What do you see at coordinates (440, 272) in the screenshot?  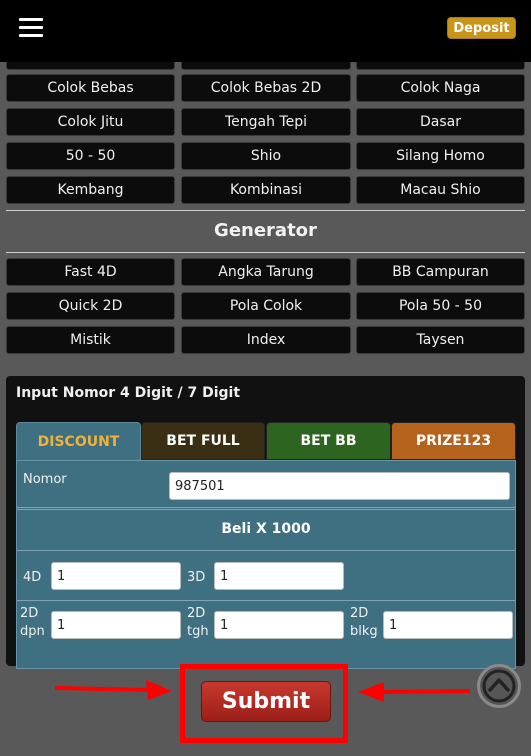 I see `generator-button-bb-campuran: BB Campuran` at bounding box center [440, 272].